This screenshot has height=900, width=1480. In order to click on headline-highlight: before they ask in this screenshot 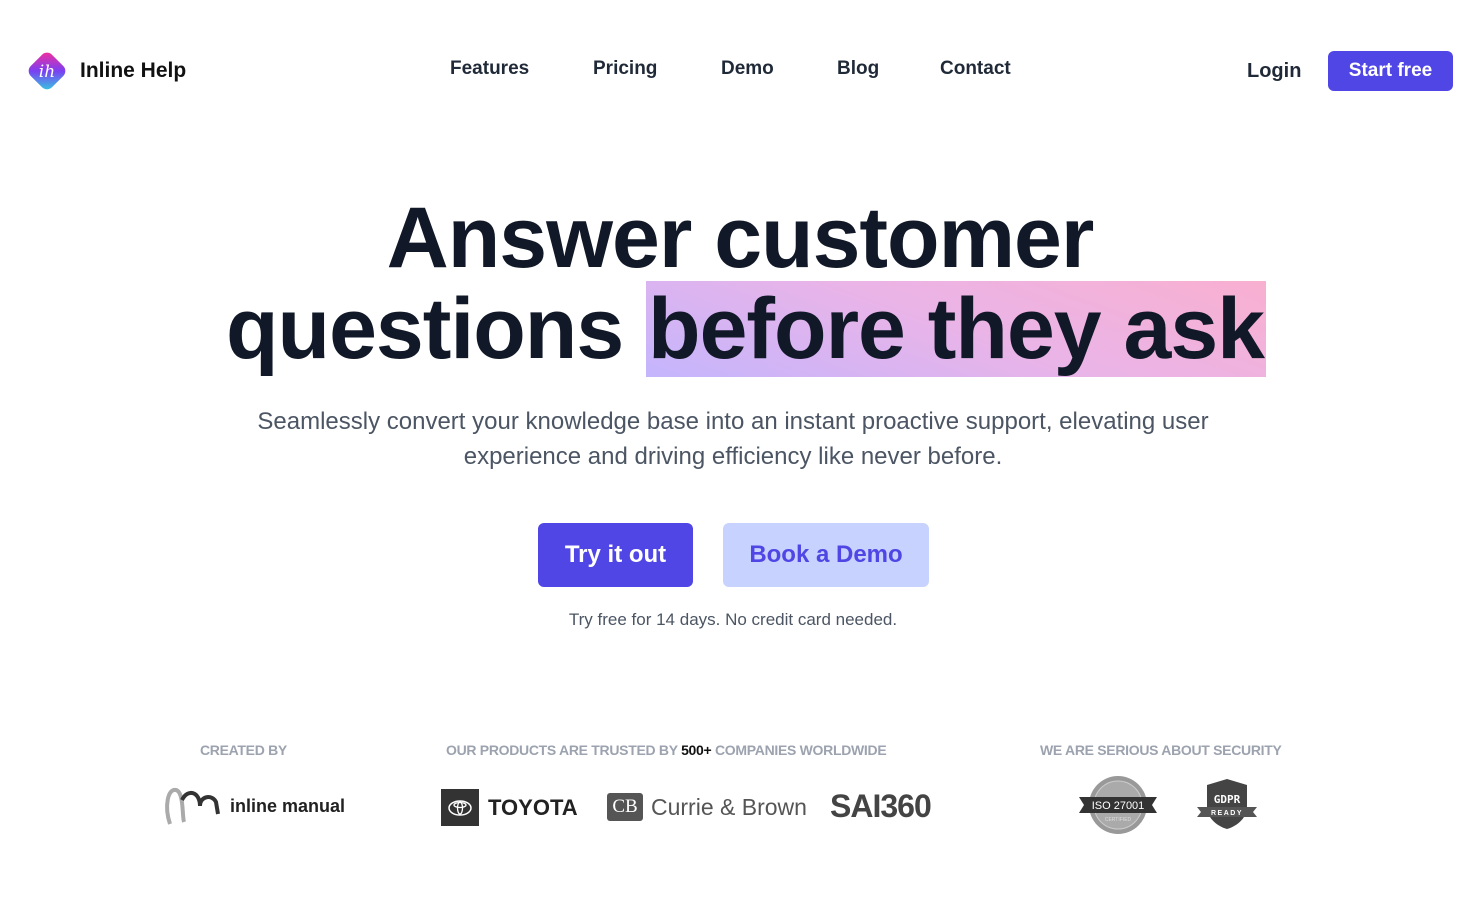, I will do `click(956, 329)`.